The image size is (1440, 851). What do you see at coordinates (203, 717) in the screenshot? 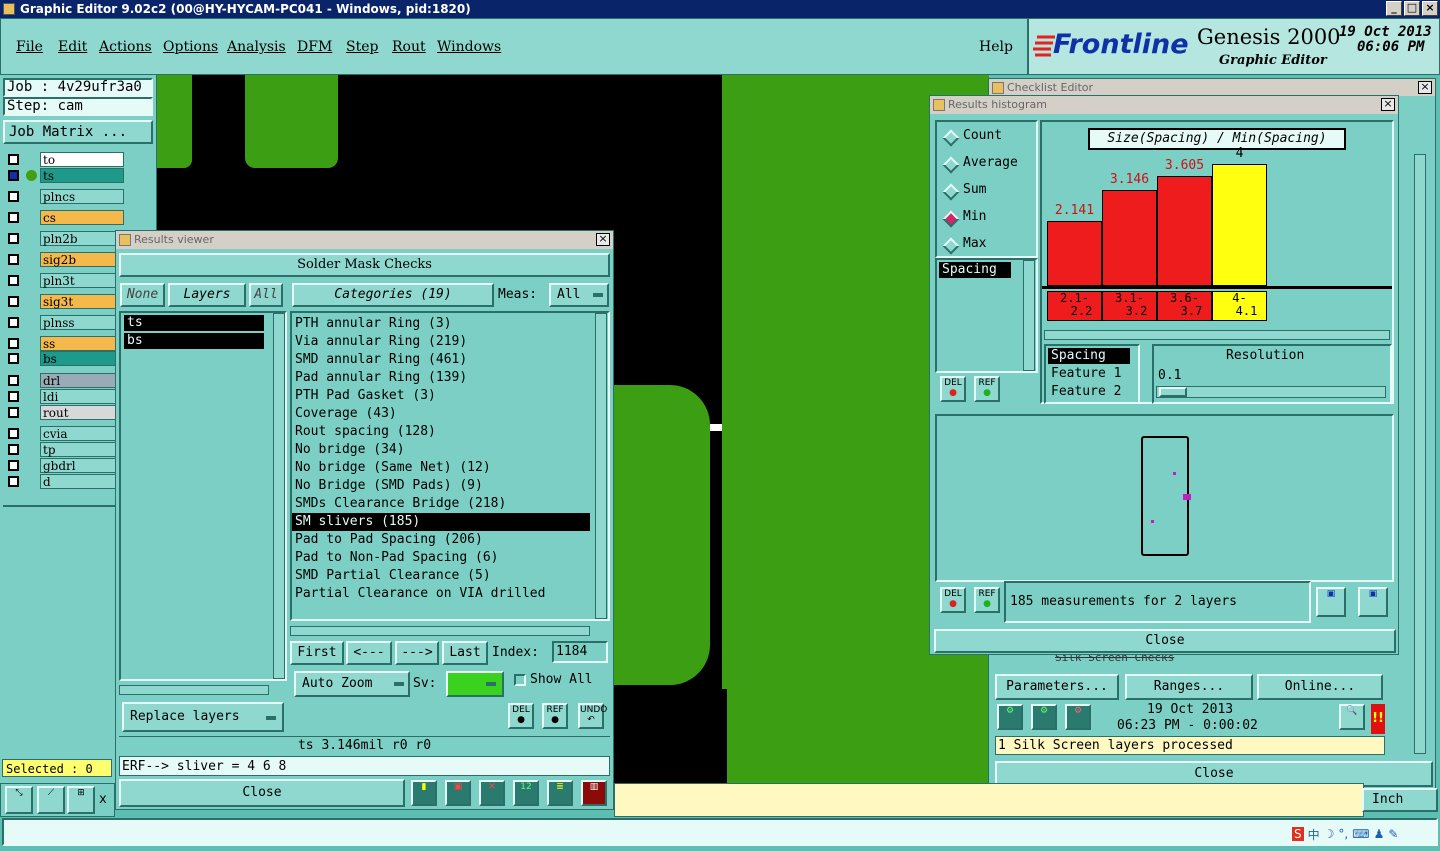
I see `replace-layers-dropdown: Replace layers` at bounding box center [203, 717].